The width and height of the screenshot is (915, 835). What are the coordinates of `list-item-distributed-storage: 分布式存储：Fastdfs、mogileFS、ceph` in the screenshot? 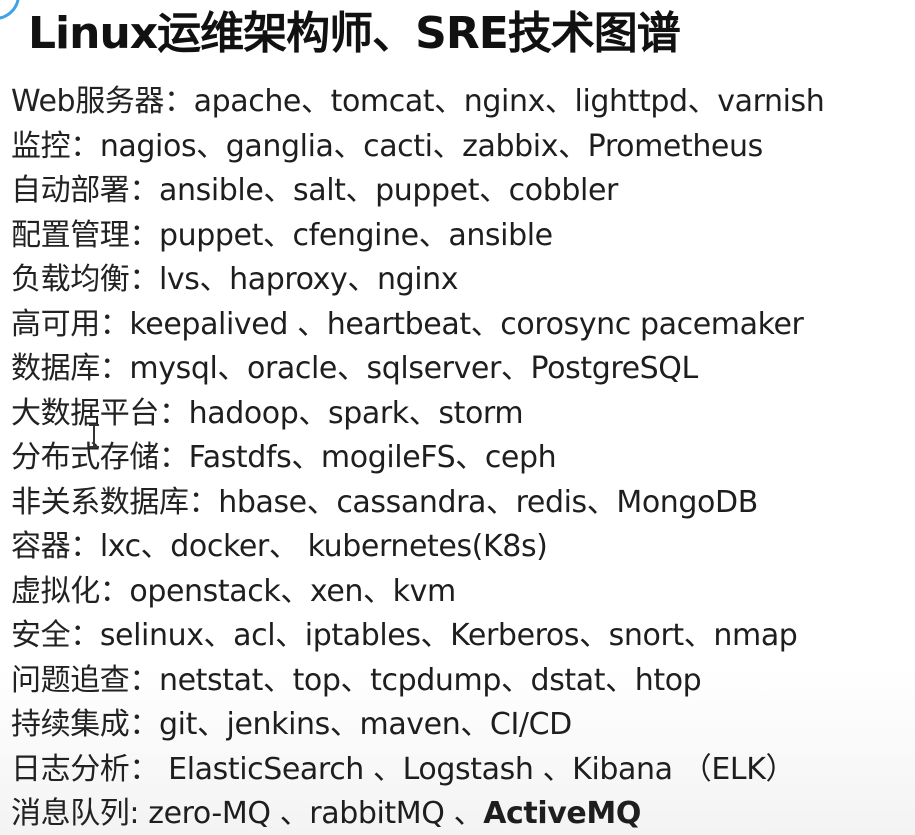 It's located at (461, 458).